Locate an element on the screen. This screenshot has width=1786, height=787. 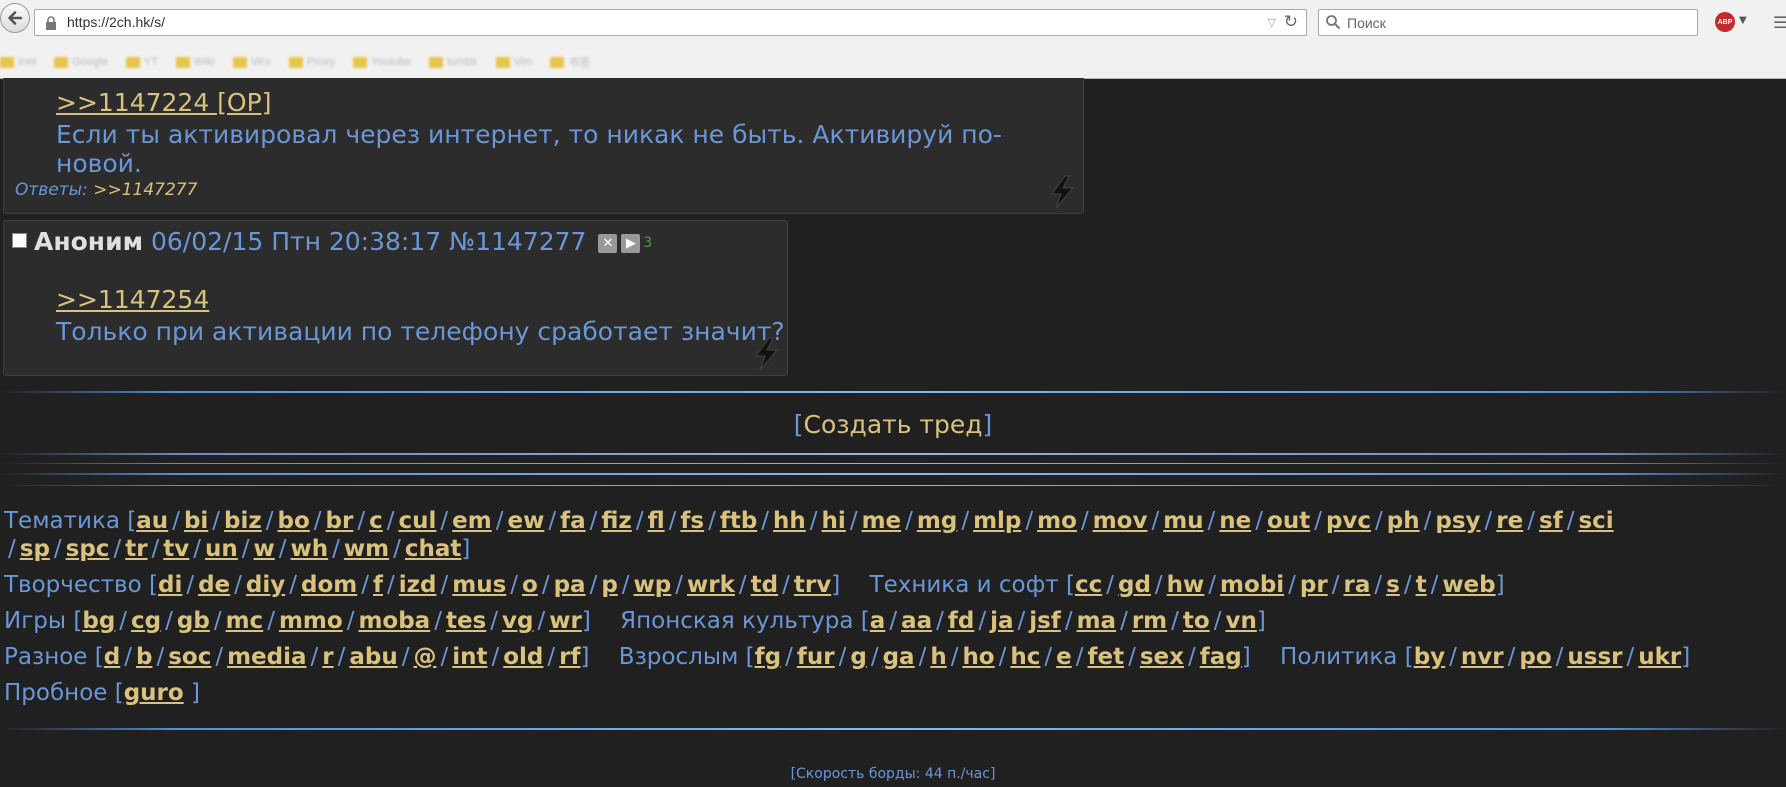
board-link-web: web is located at coordinates (1468, 585).